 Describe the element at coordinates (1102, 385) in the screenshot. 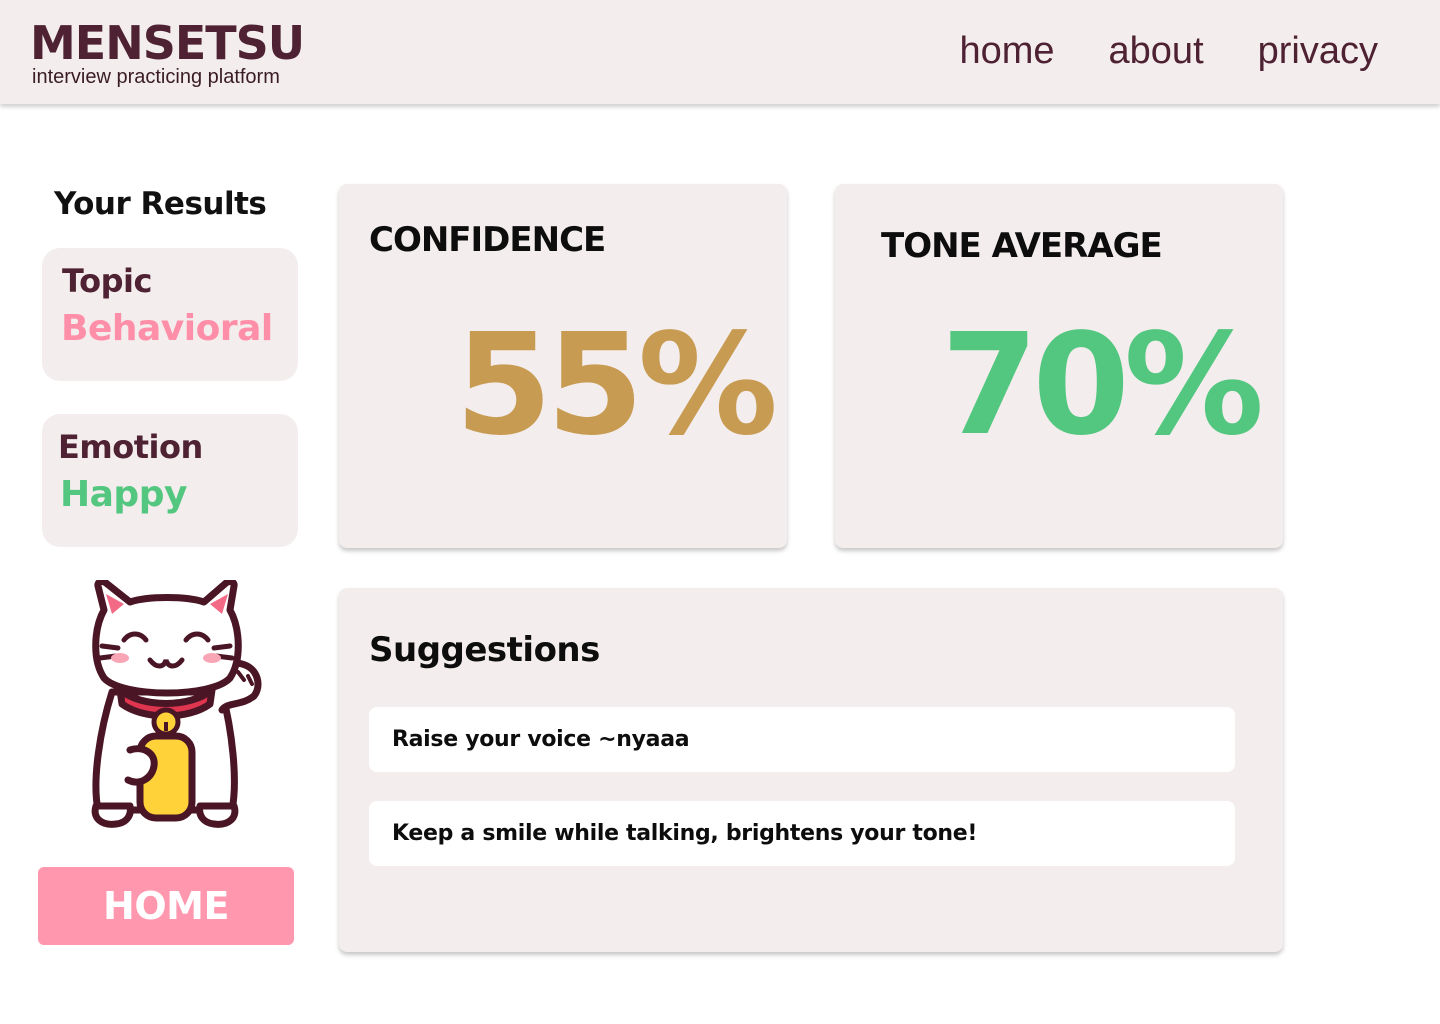

I see `tone-average-value: 70%` at that location.